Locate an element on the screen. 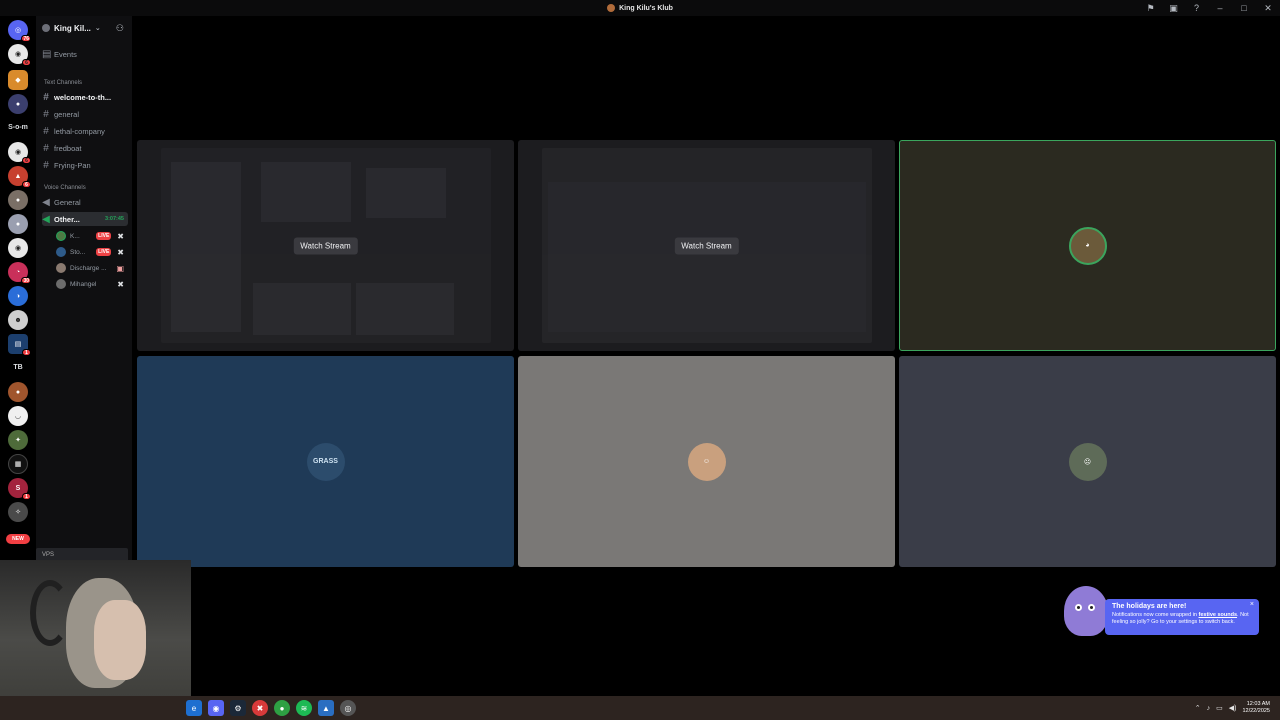  text-channels-category: Text Channels is located at coordinates (63, 83).